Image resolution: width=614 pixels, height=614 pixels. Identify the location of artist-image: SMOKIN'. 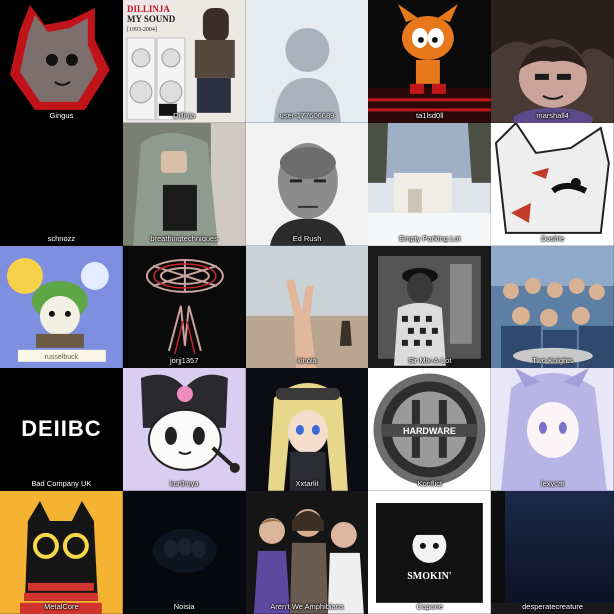
(430, 552).